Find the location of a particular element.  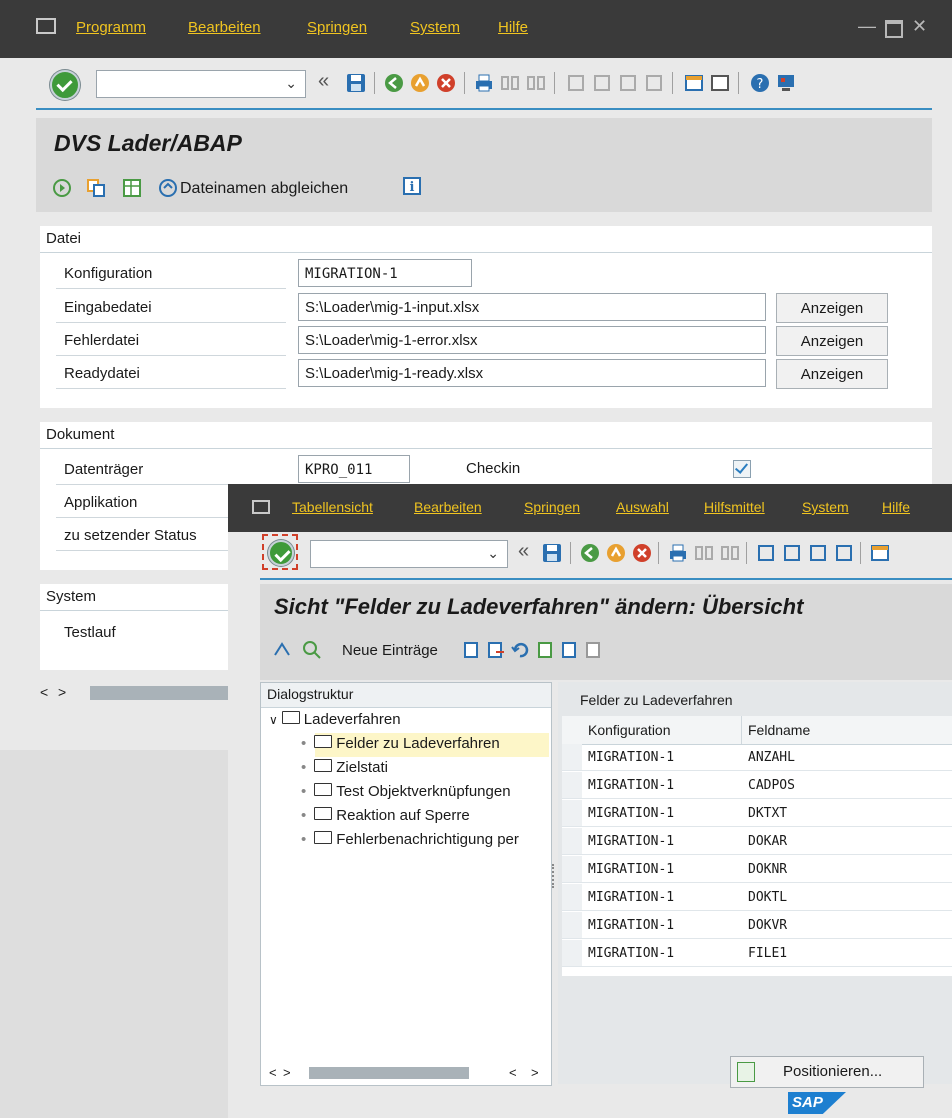

cell-feldname: DOKAR is located at coordinates (847, 841).